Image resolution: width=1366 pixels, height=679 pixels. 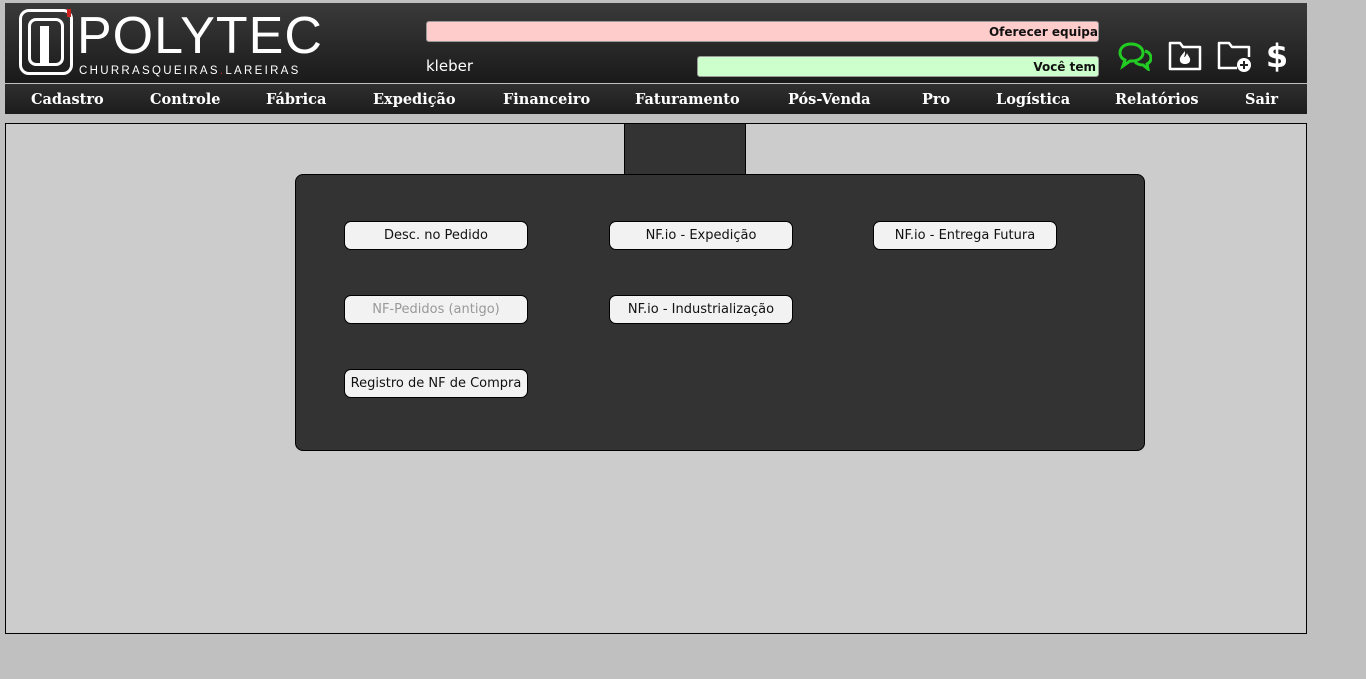 What do you see at coordinates (296, 99) in the screenshot?
I see `nav-fabrica: Fábrica` at bounding box center [296, 99].